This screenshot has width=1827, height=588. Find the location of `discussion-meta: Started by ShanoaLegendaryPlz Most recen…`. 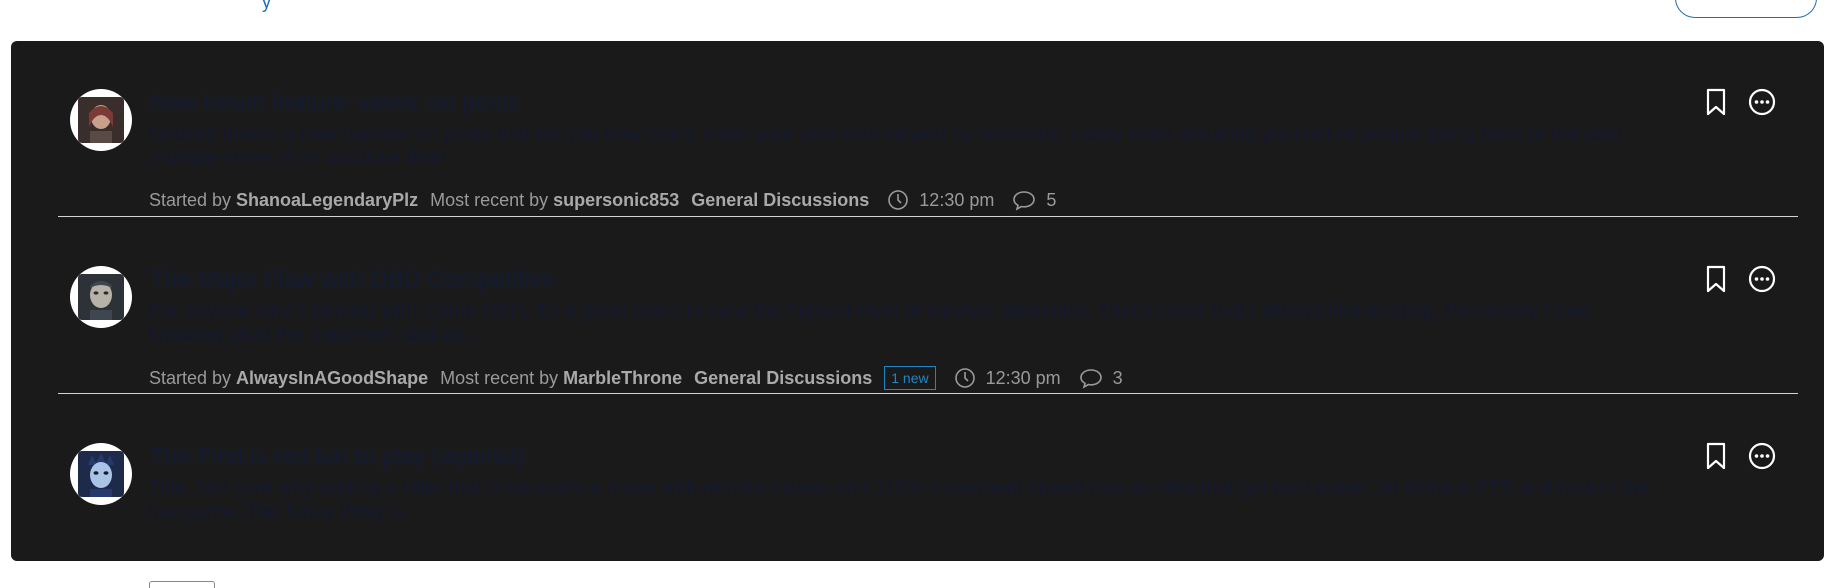

discussion-meta: Started by ShanoaLegendaryPlz Most recen… is located at coordinates (602, 200).